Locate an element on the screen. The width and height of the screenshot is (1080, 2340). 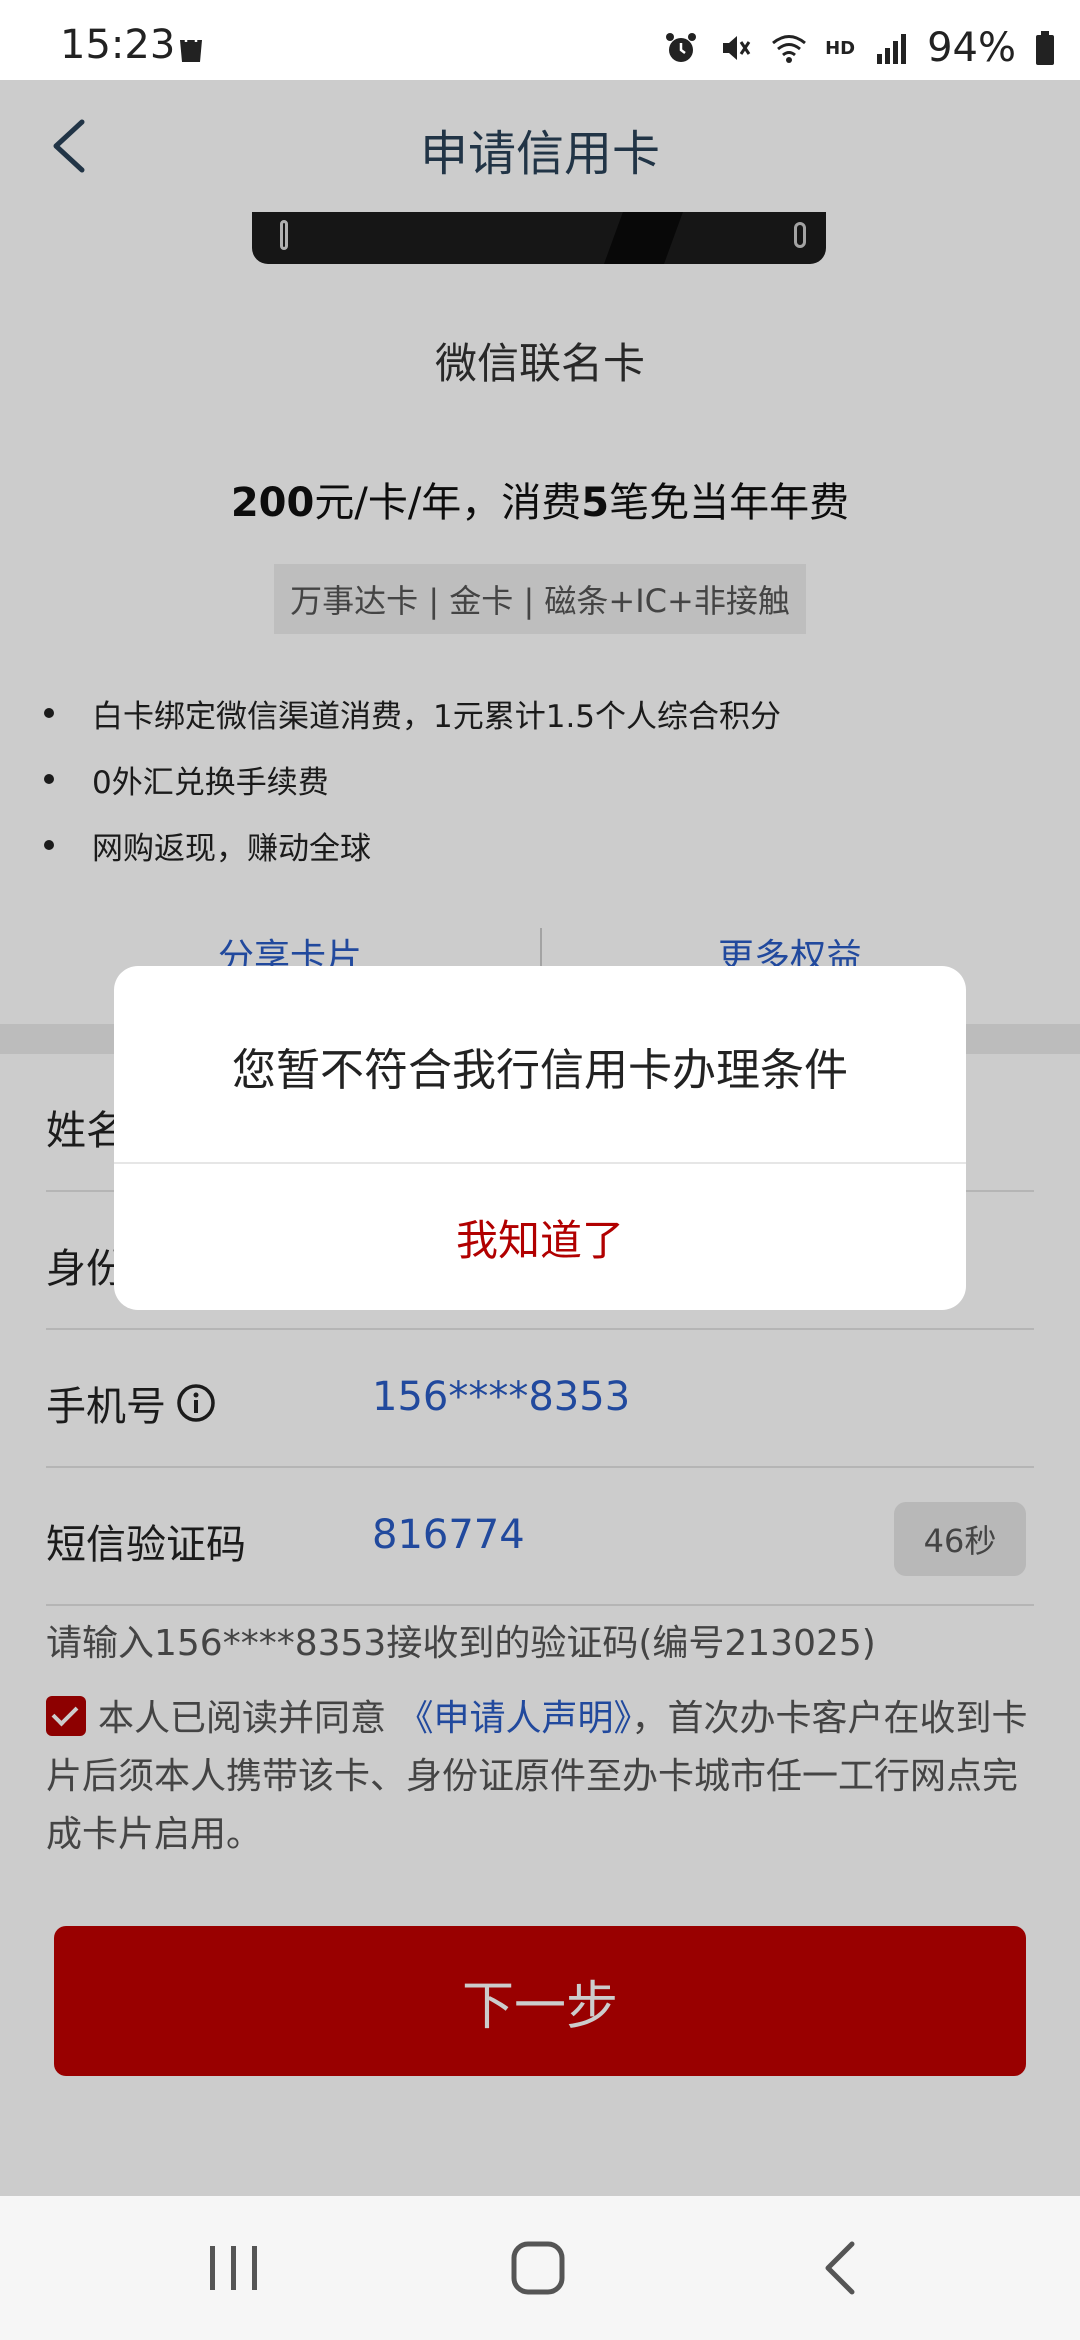
mute-icon is located at coordinates (737, 48).